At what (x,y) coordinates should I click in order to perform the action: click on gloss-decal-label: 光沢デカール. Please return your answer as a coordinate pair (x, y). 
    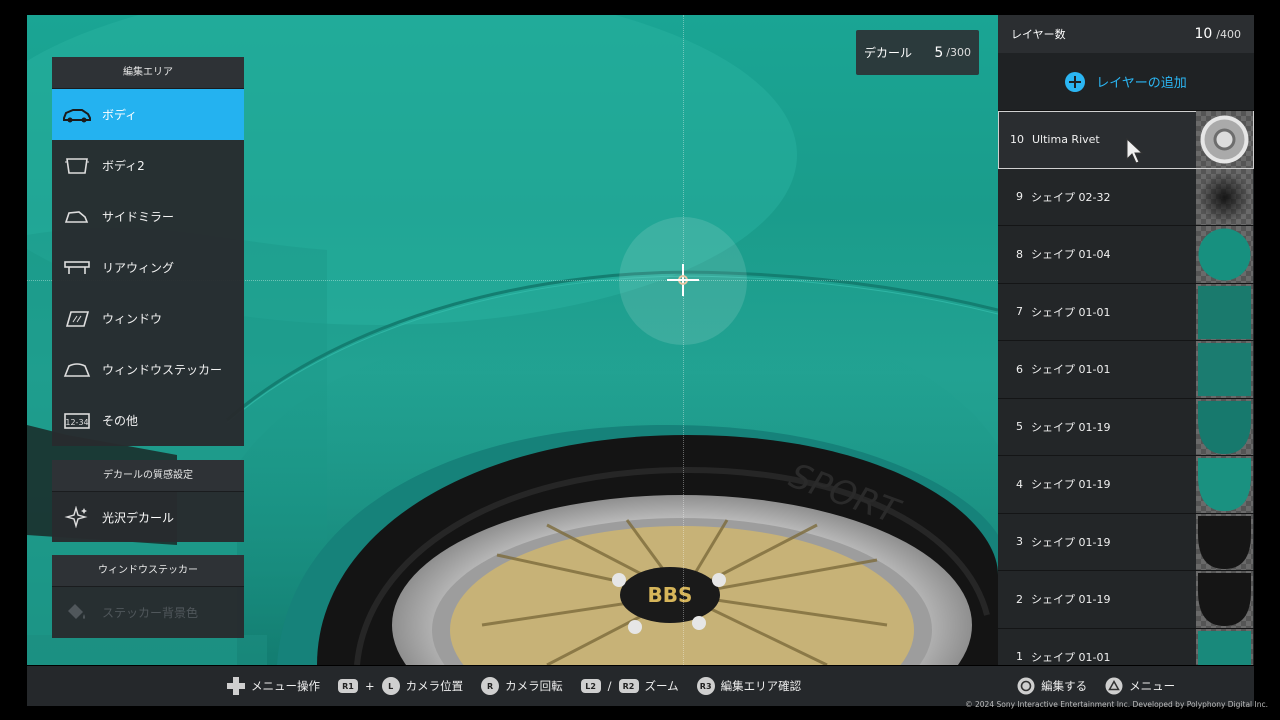
    Looking at the image, I should click on (138, 517).